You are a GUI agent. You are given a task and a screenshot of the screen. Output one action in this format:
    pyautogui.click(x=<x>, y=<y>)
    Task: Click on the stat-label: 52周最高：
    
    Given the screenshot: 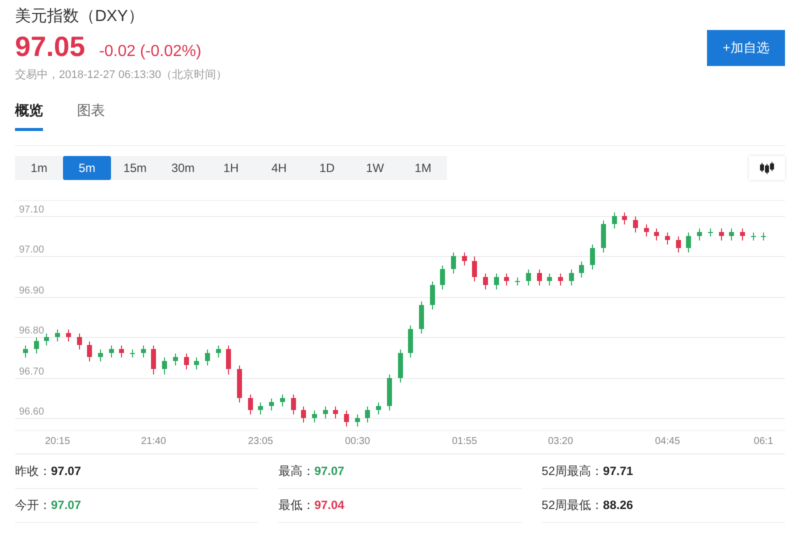 What is the action you would take?
    pyautogui.click(x=573, y=471)
    